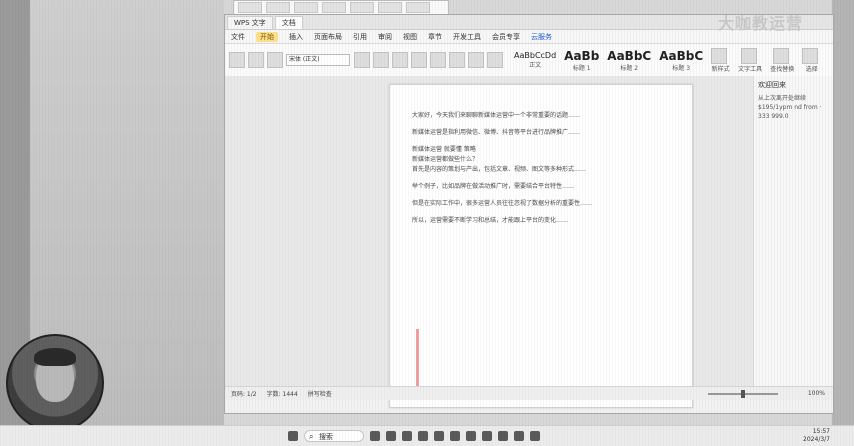 The height and width of the screenshot is (446, 854). I want to click on presenter-hair, so click(55, 357).